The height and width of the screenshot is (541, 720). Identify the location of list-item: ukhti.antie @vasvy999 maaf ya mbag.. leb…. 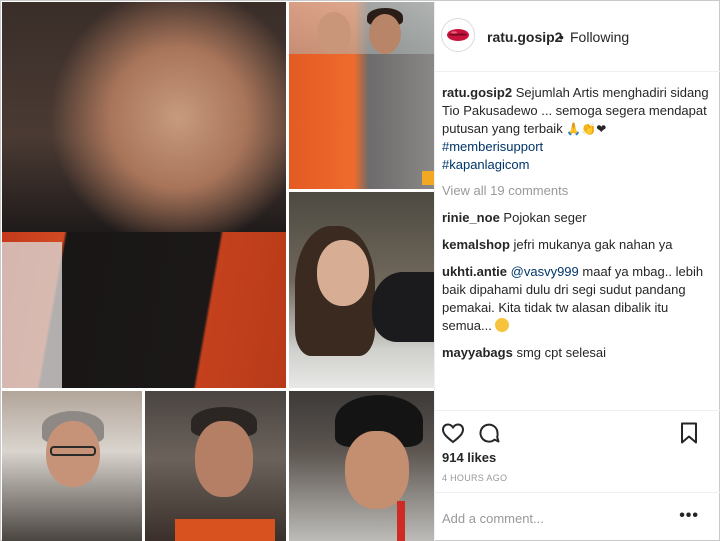
(578, 299).